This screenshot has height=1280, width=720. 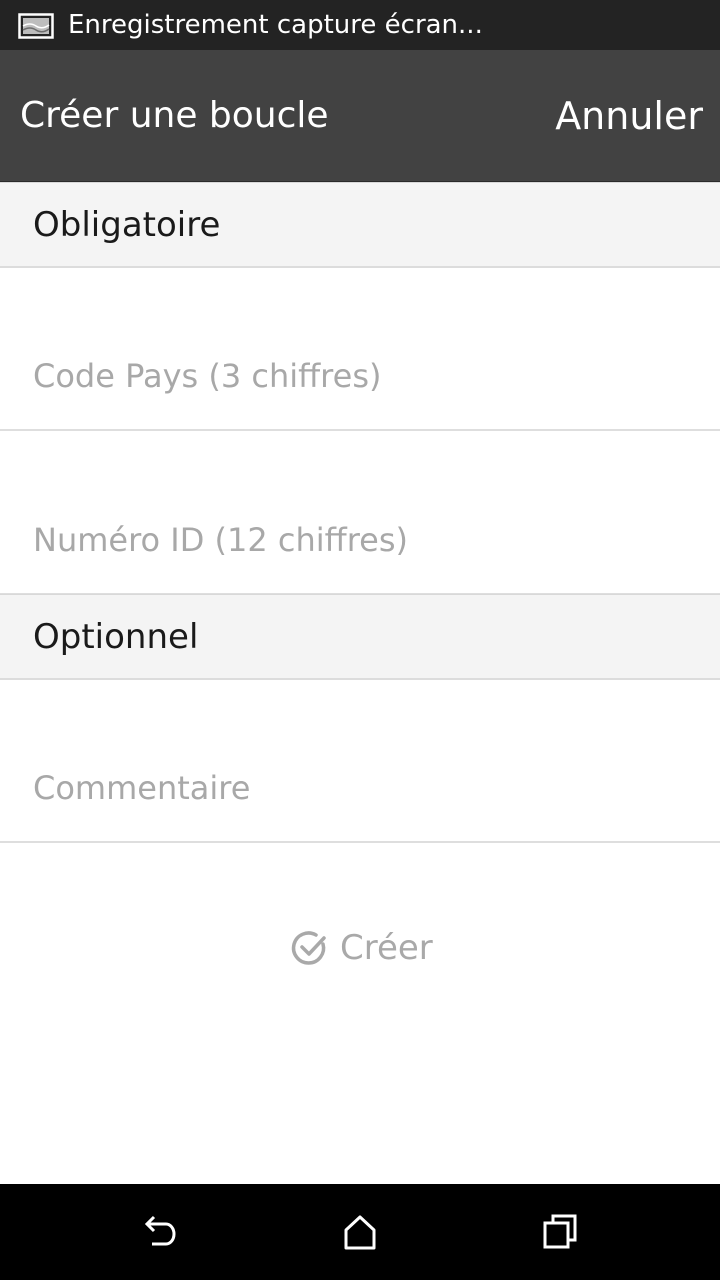 I want to click on back-icon, so click(x=160, y=1232).